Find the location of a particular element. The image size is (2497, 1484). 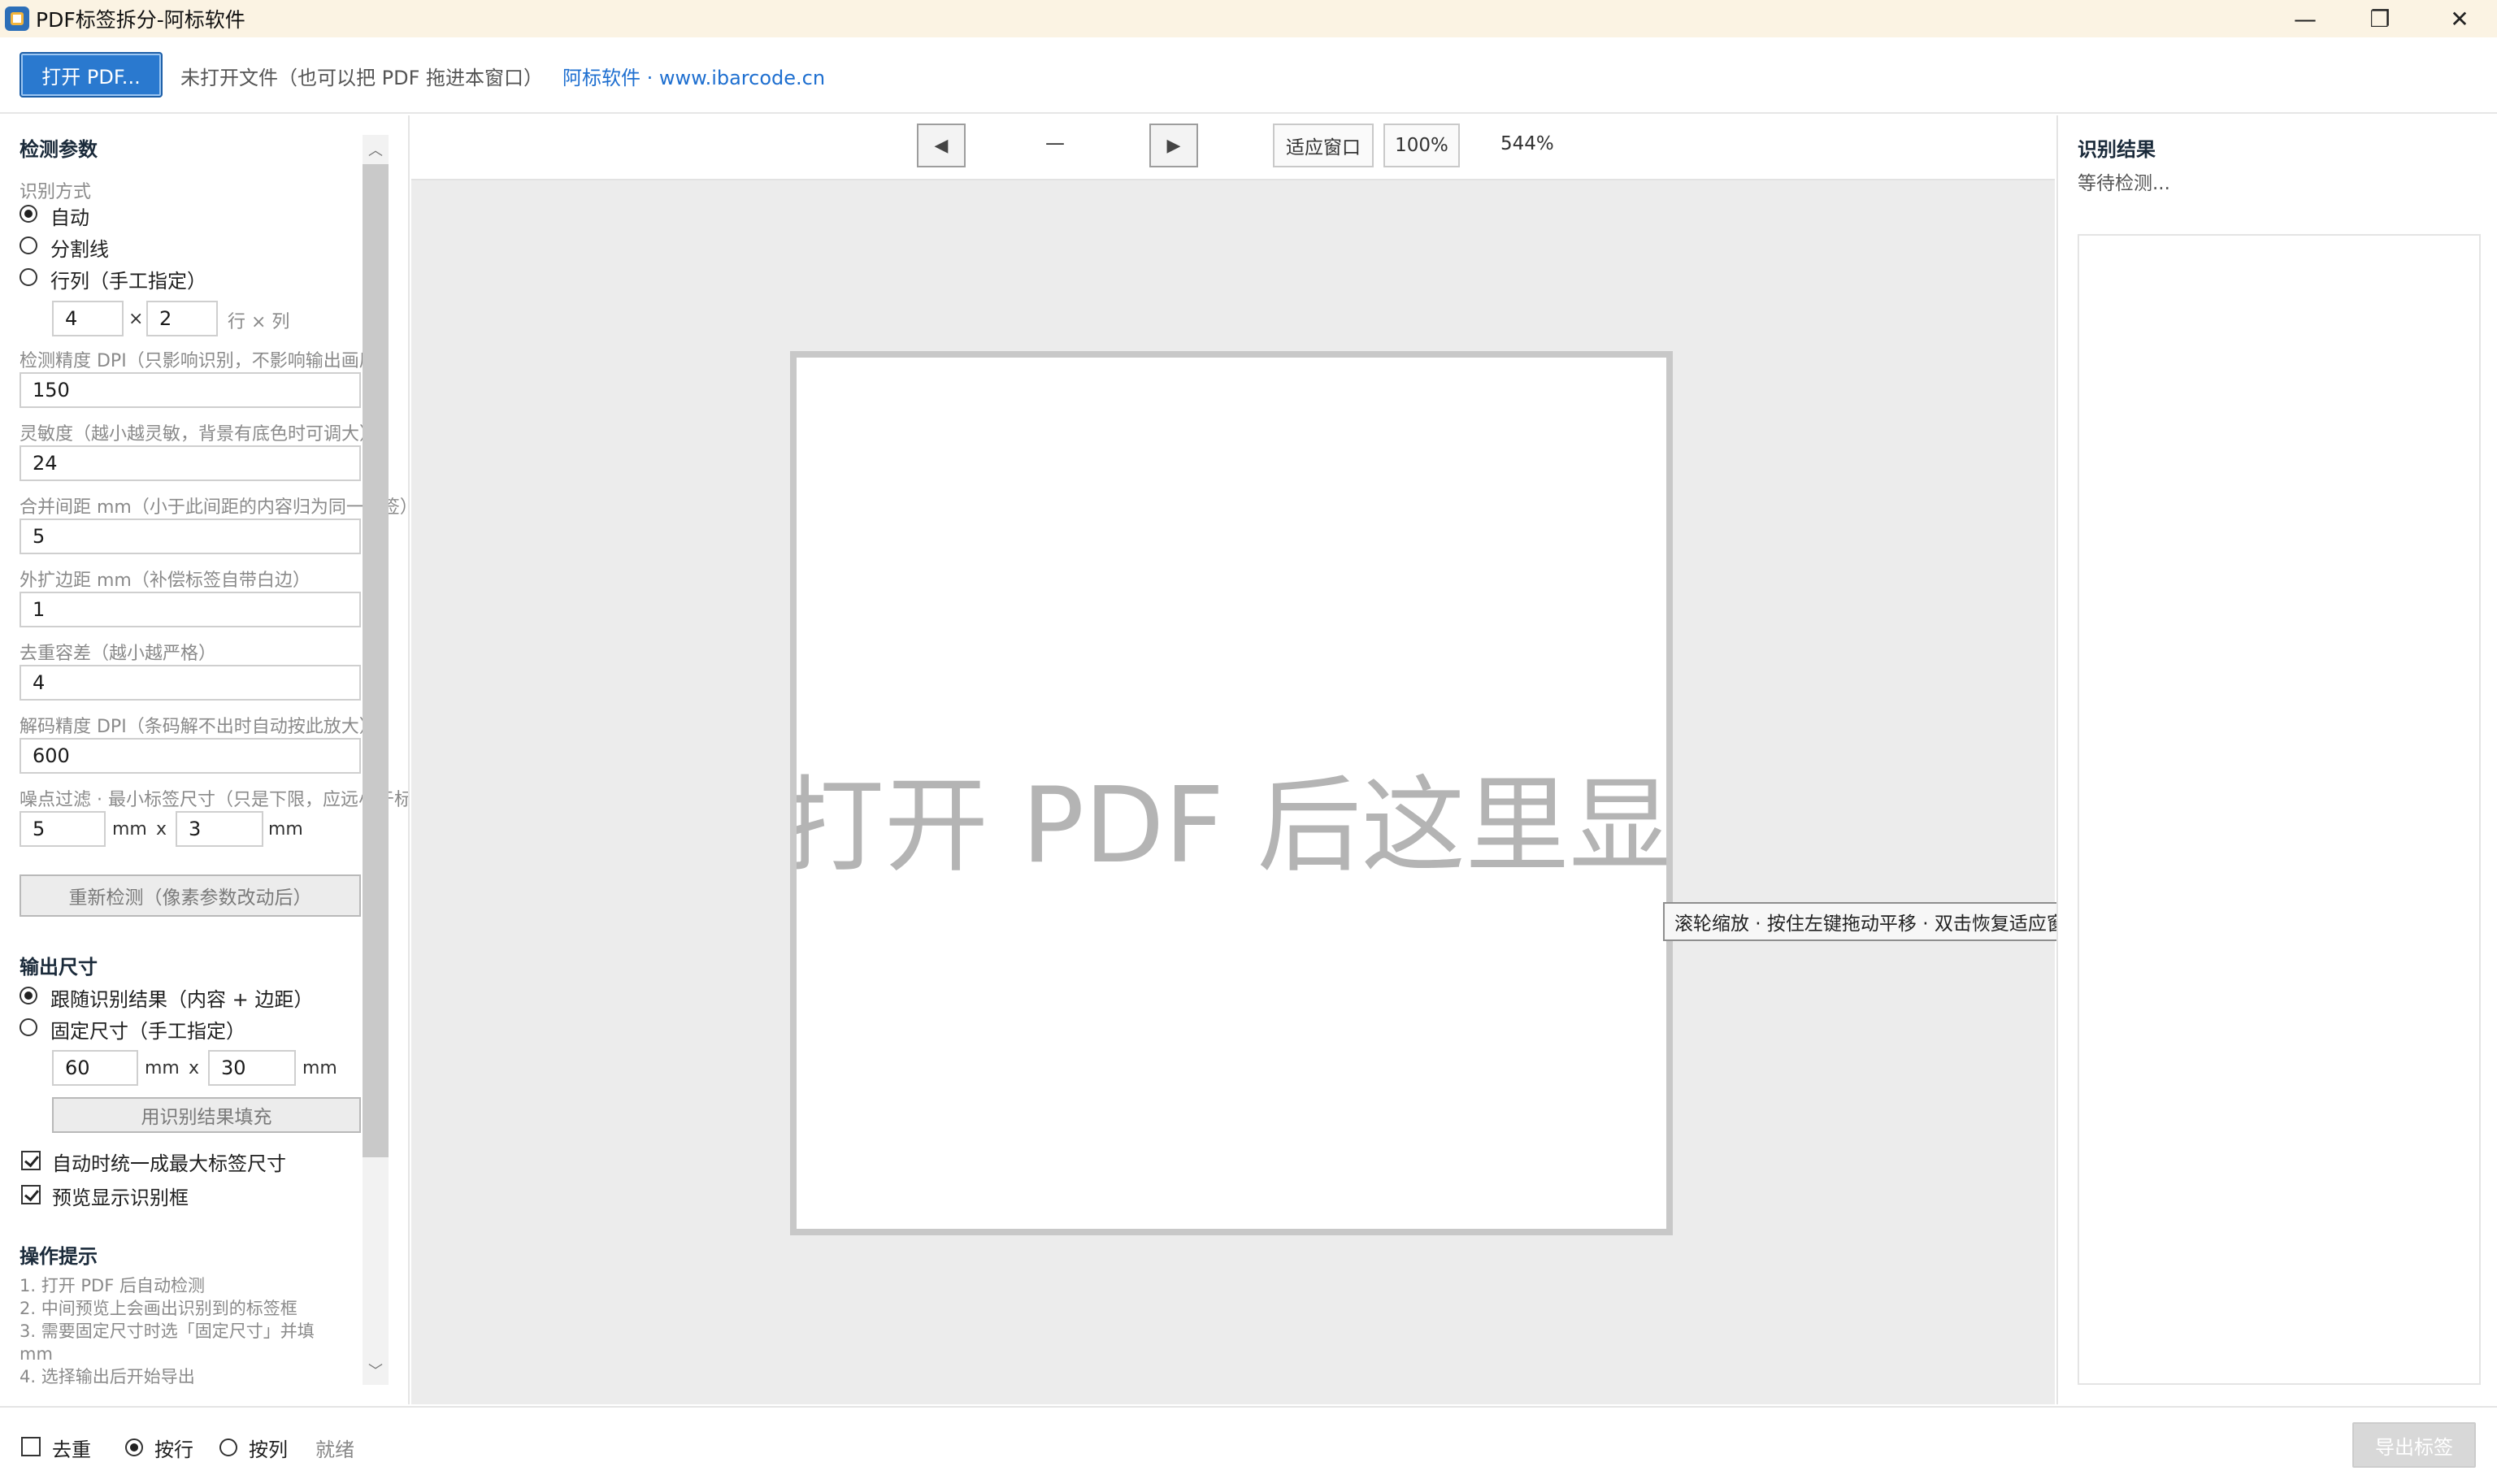

fill-from-result-button: 用识别结果填充 is located at coordinates (207, 1115).